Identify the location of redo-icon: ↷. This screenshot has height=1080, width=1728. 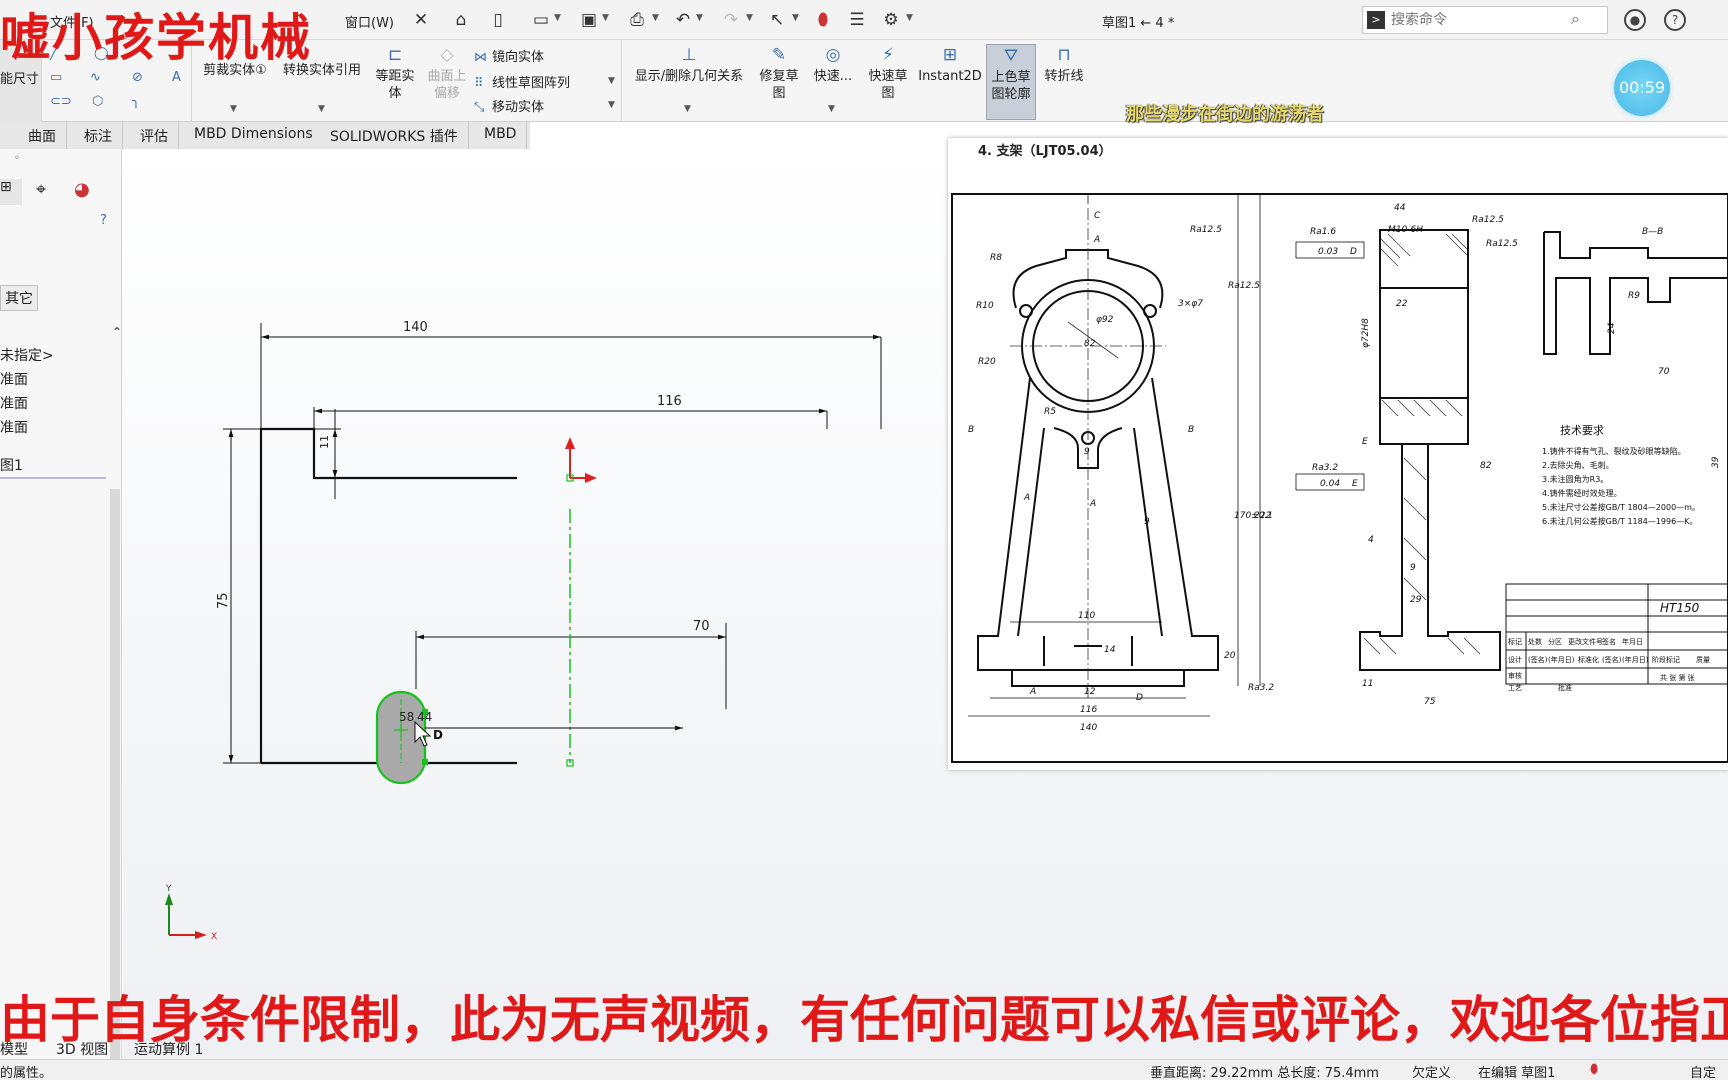
(731, 20).